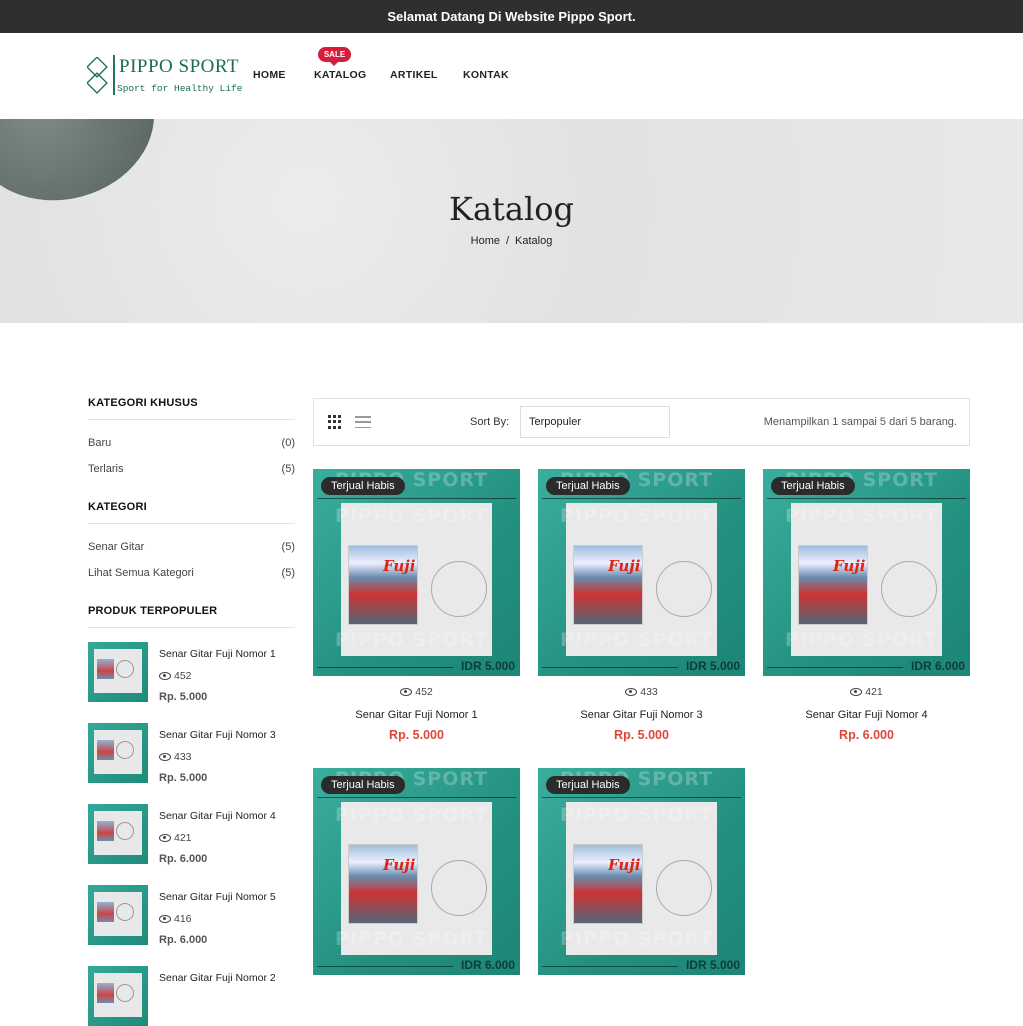 This screenshot has height=1026, width=1023. Describe the element at coordinates (106, 469) in the screenshot. I see `sidebar-item-label: Terlaris` at that location.